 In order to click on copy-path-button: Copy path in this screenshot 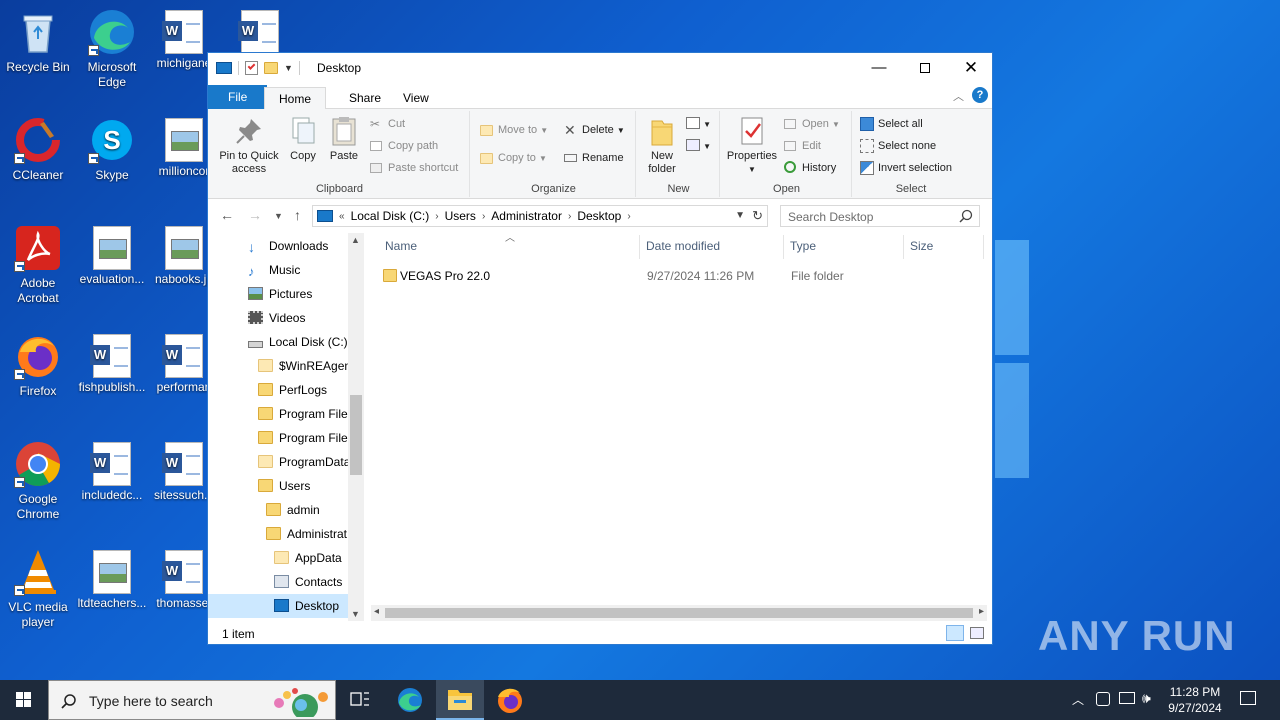, I will do `click(404, 146)`.